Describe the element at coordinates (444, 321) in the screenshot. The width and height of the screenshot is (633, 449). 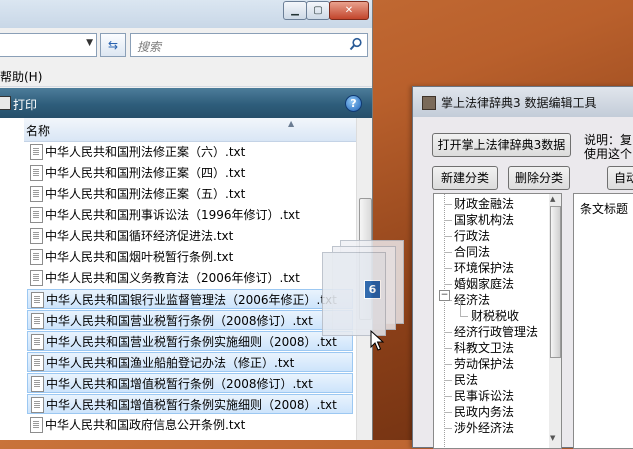
I see `tree-guide-line` at that location.